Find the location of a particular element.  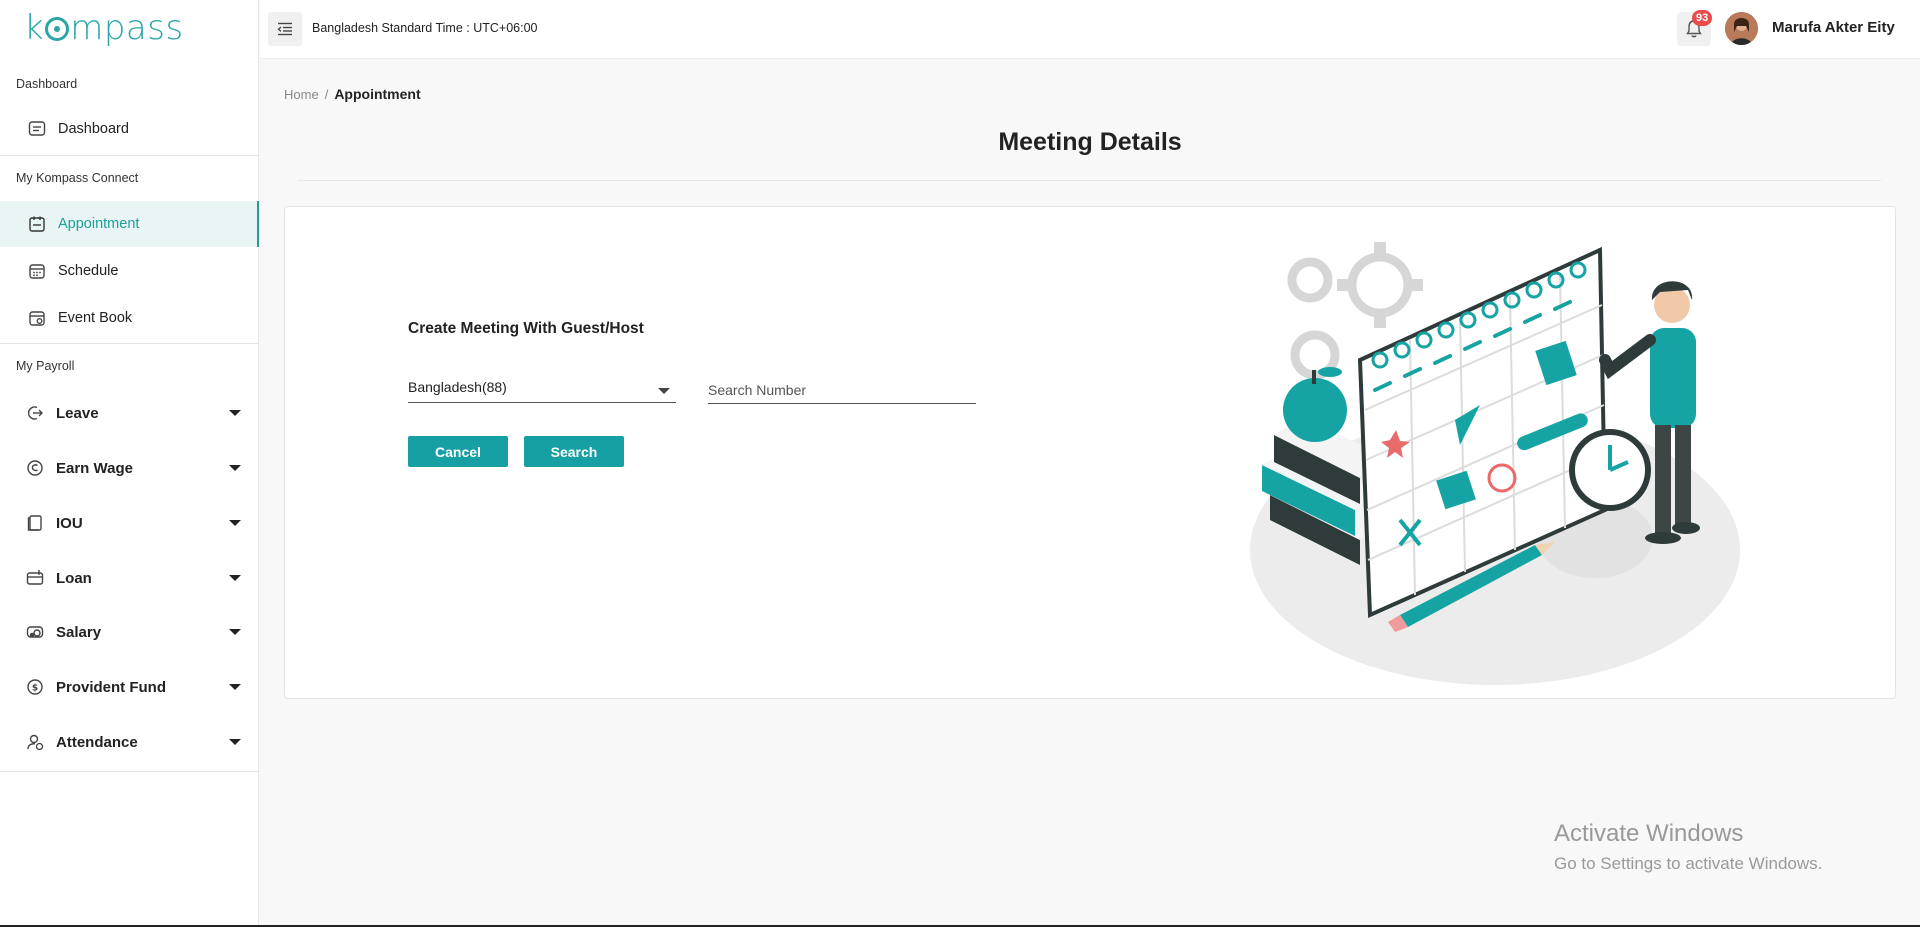

indent-icon is located at coordinates (284, 29).